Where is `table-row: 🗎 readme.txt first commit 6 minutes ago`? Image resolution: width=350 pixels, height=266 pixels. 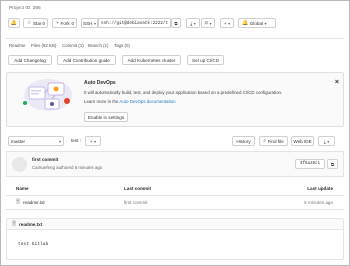 table-row: 🗎 readme.txt first commit 6 minutes ago is located at coordinates (175, 202).